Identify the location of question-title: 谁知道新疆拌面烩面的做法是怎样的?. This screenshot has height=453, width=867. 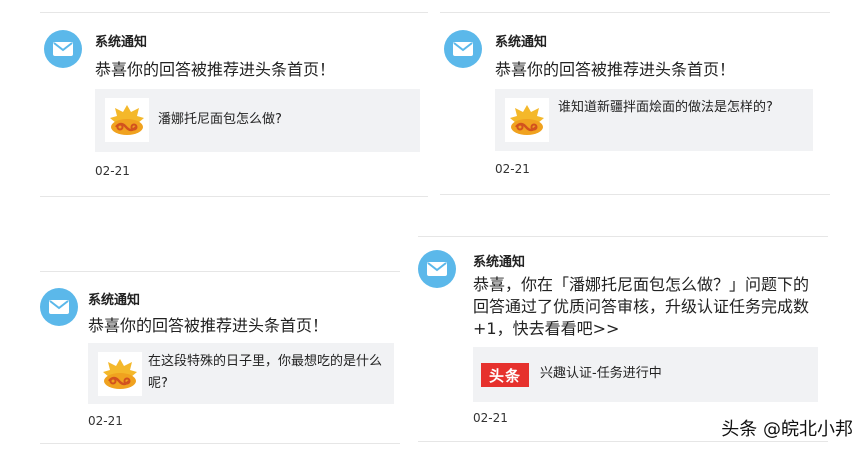
(665, 107).